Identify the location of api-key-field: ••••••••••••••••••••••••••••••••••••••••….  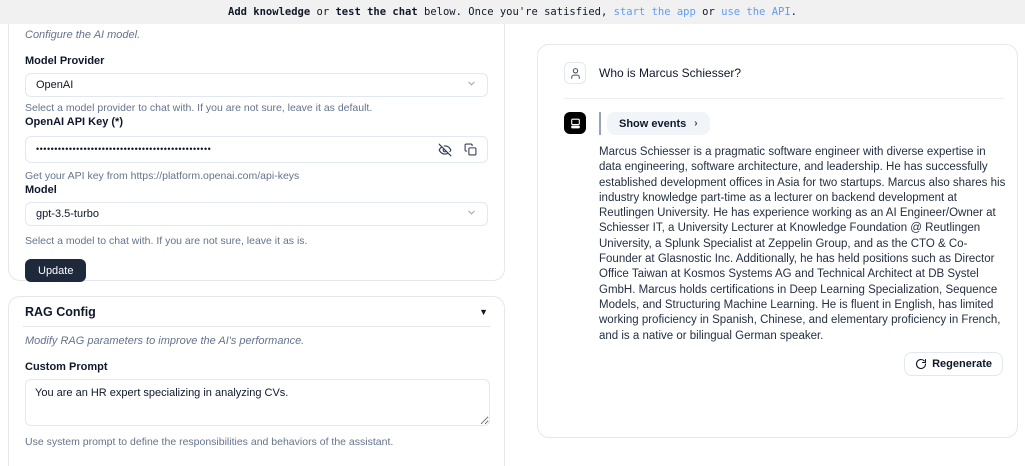
(256, 149).